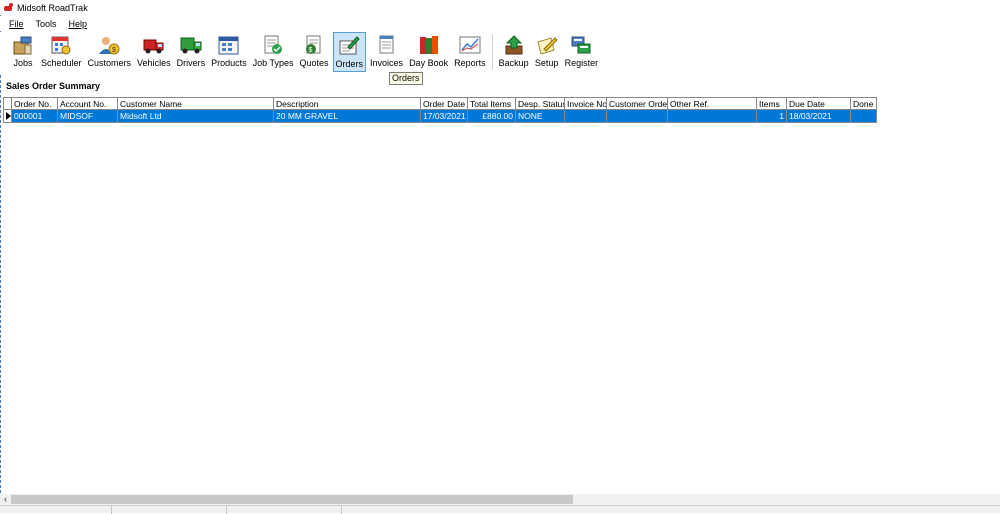 Image resolution: width=1000 pixels, height=514 pixels. Describe the element at coordinates (470, 63) in the screenshot. I see `reports-label: Reports` at that location.